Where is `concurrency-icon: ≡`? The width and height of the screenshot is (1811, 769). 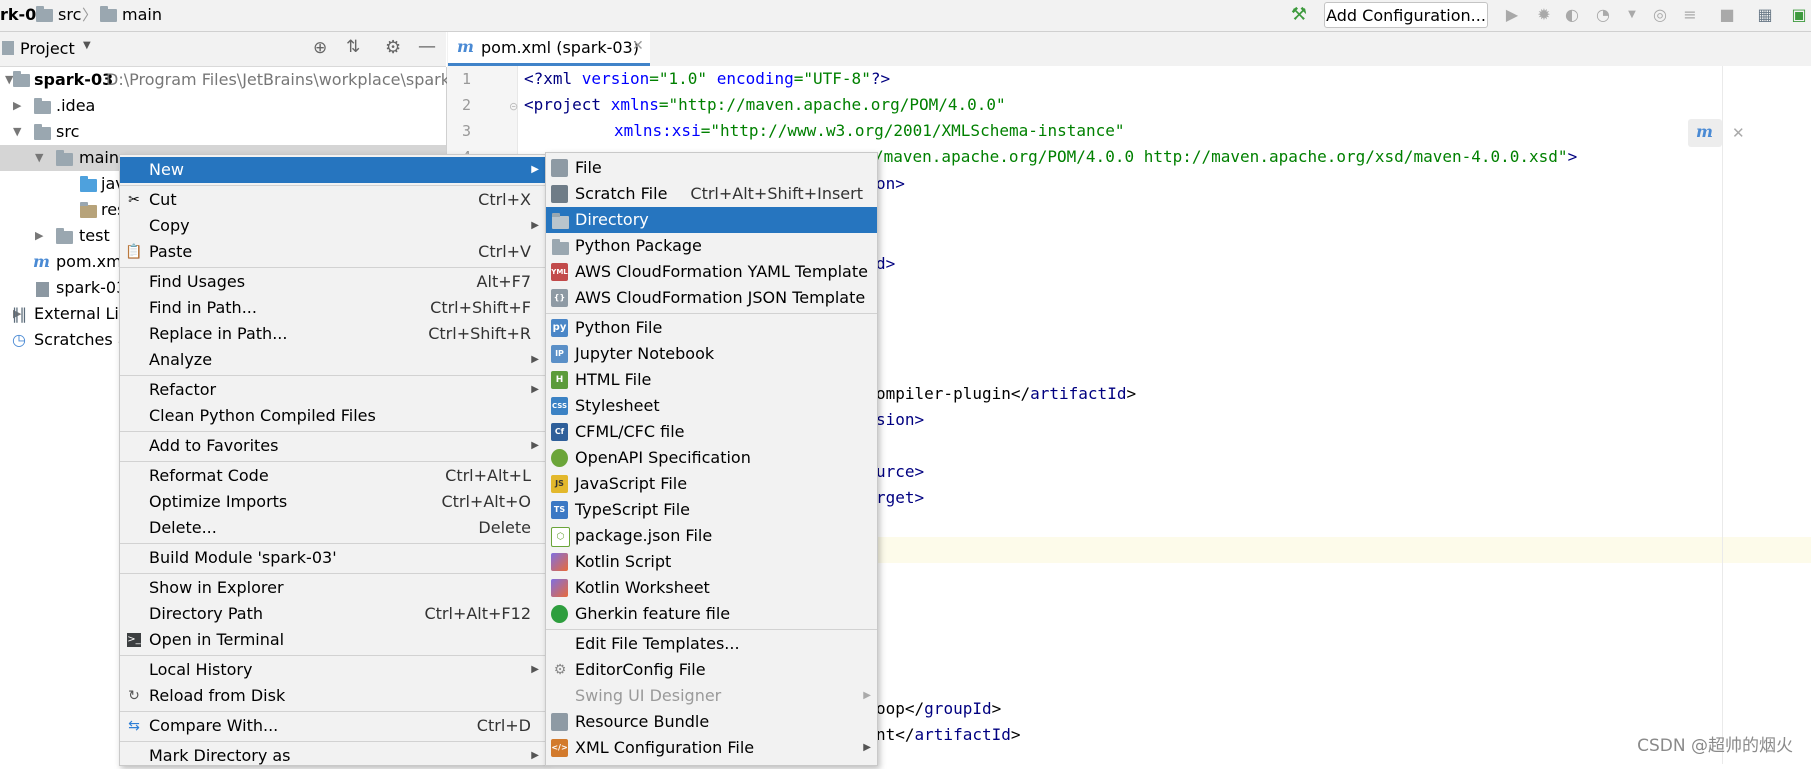
concurrency-icon: ≡ is located at coordinates (1690, 15).